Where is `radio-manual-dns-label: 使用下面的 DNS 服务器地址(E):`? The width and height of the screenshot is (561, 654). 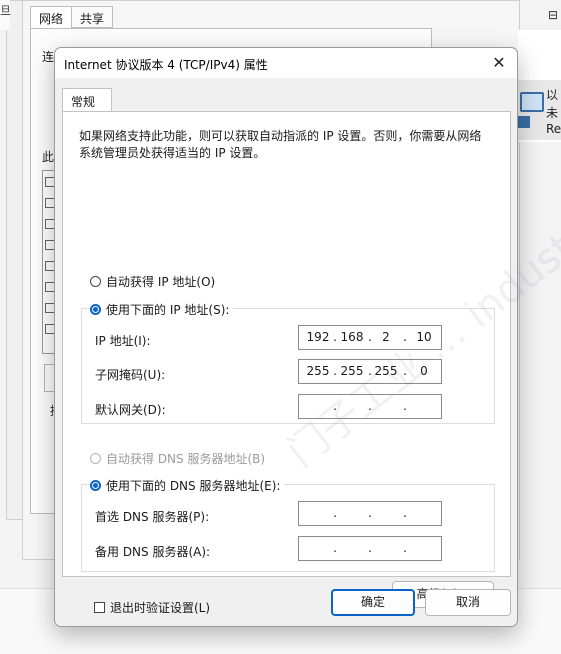 radio-manual-dns-label: 使用下面的 DNS 服务器地址(E): is located at coordinates (193, 486).